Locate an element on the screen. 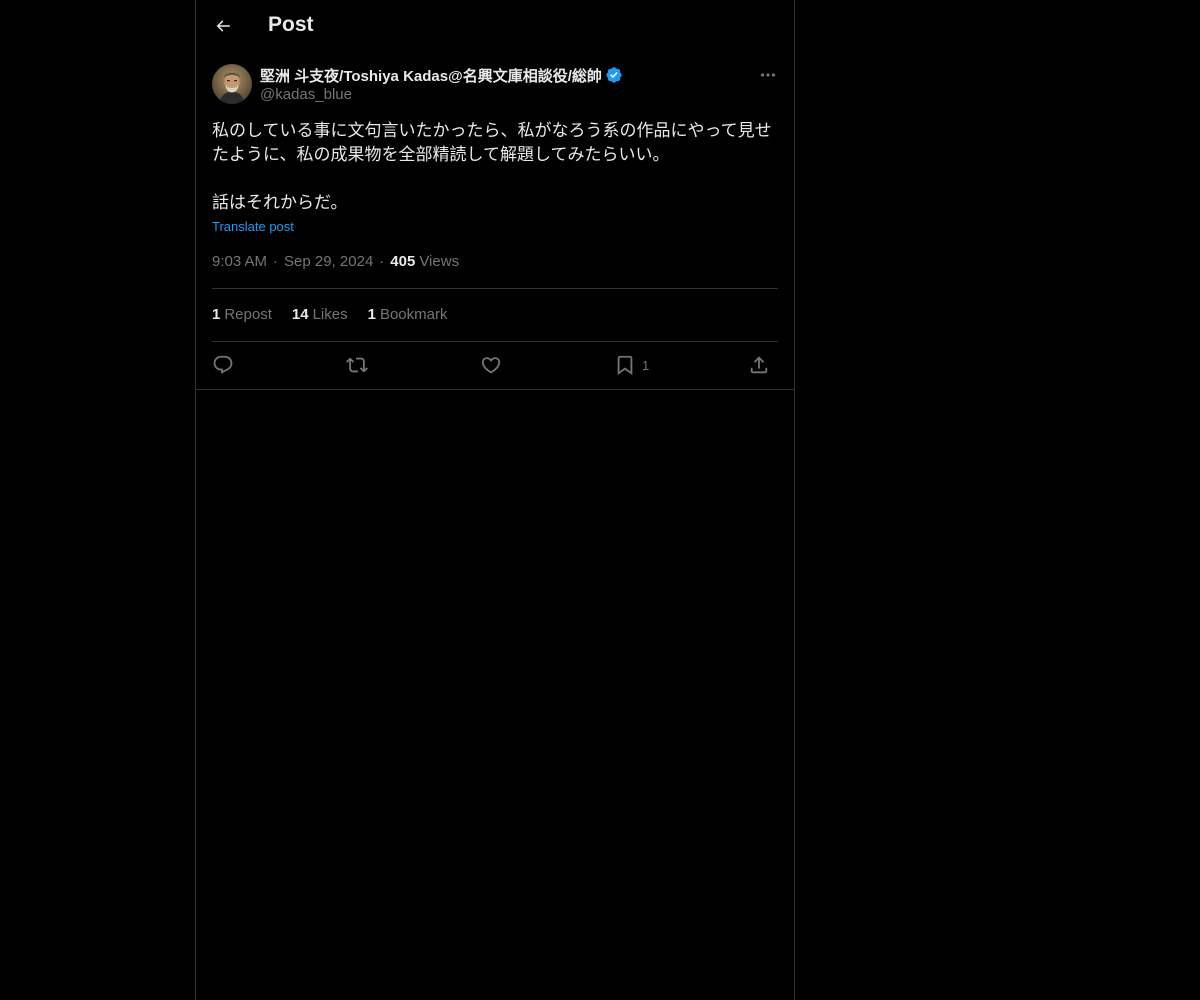  repost-icon is located at coordinates (357, 365).